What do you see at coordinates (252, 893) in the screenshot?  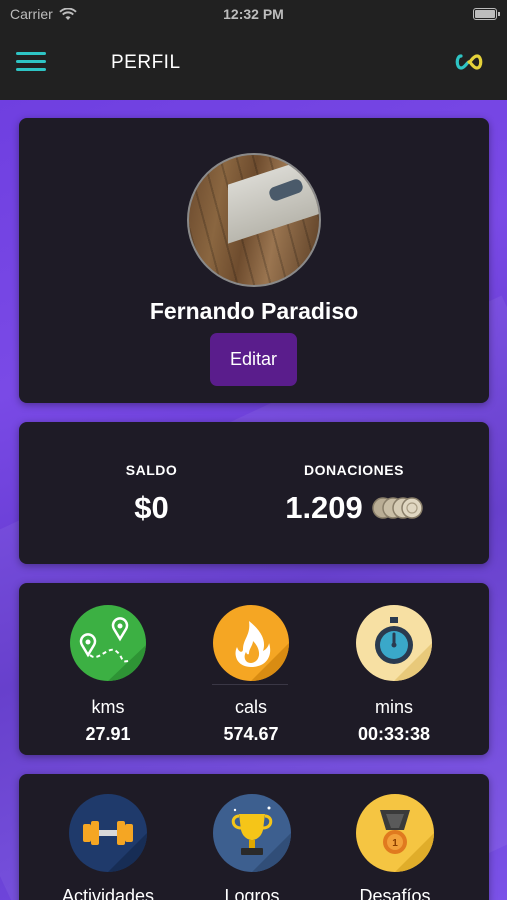 I see `menu-item-logros-label: Logros` at bounding box center [252, 893].